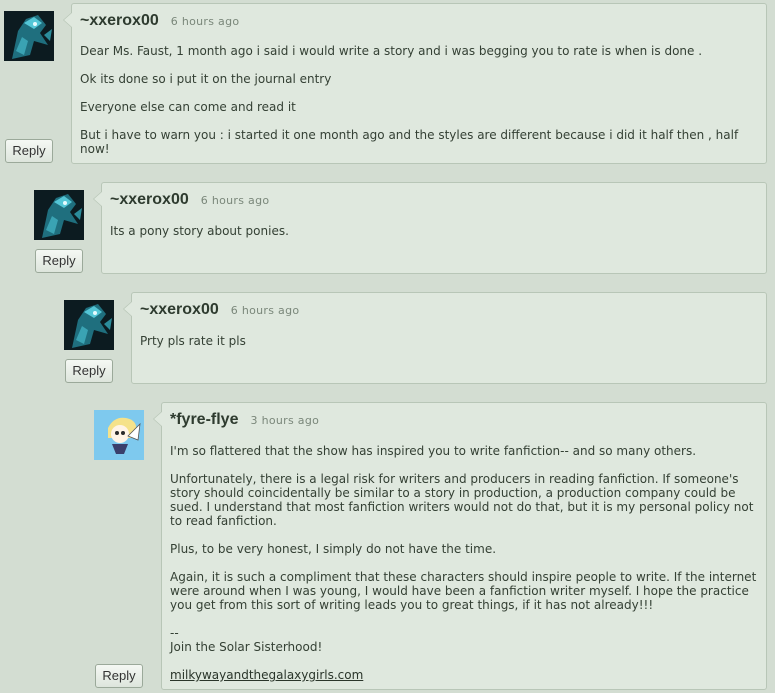 This screenshot has width=775, height=693. I want to click on signature-line: Join the Solar Sisterhood!, so click(246, 647).